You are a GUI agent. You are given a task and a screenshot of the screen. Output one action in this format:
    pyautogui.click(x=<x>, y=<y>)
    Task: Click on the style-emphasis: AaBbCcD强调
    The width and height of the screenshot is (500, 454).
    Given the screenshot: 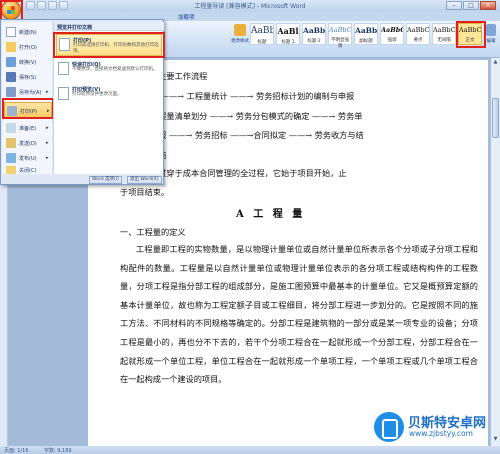 What is the action you would take?
    pyautogui.click(x=392, y=34)
    